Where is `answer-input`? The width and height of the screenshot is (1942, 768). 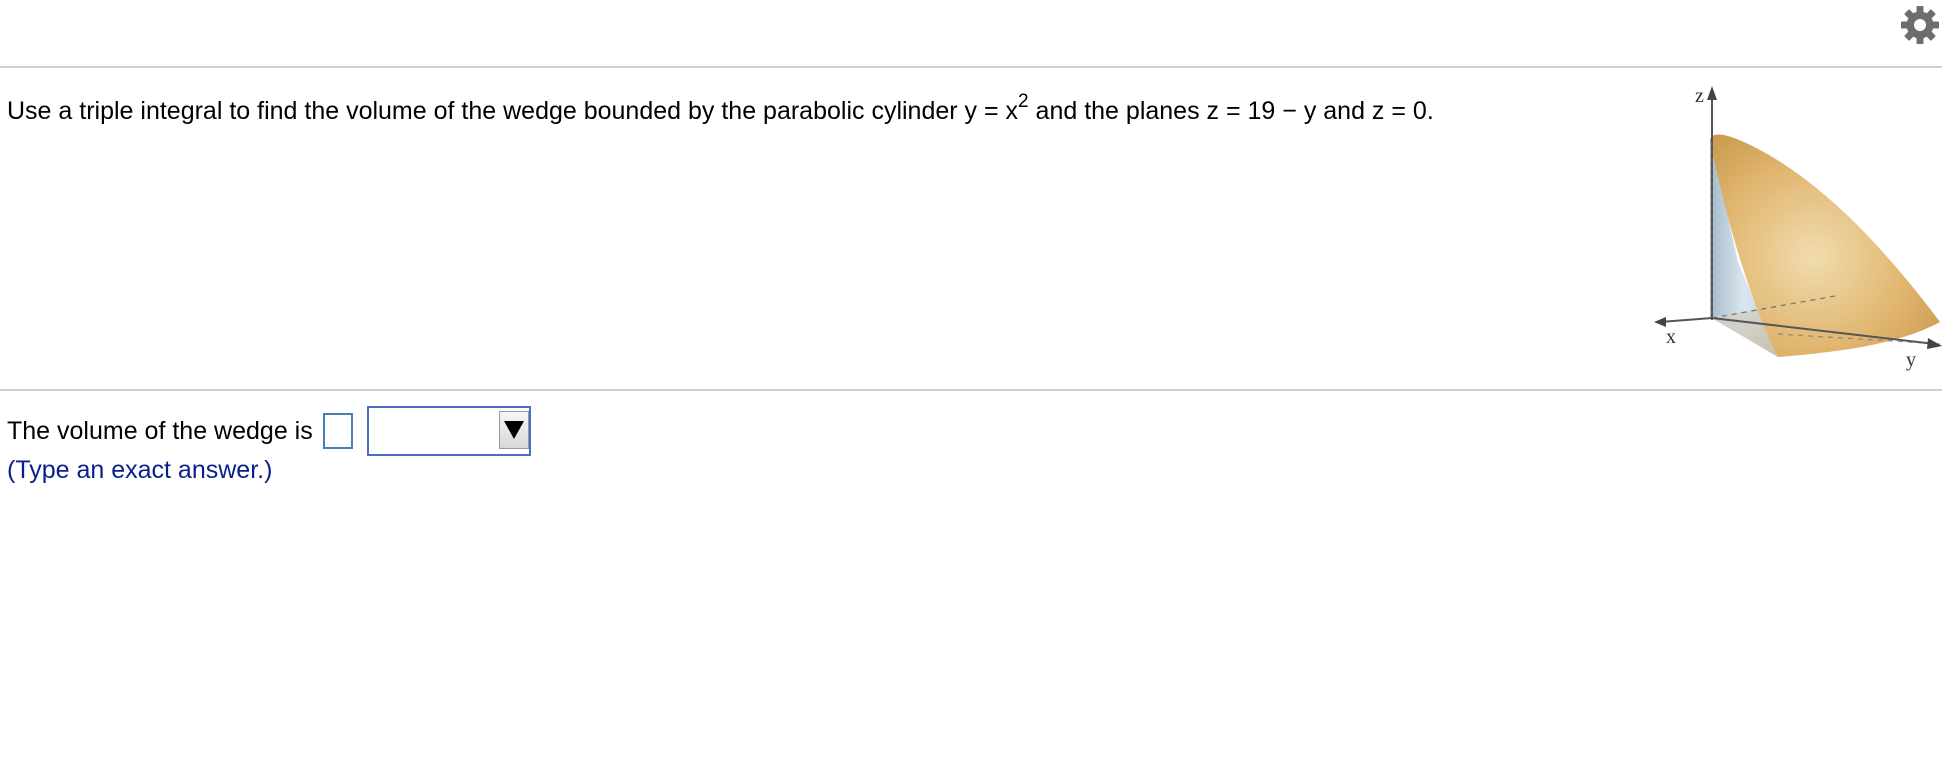
answer-input is located at coordinates (337, 431).